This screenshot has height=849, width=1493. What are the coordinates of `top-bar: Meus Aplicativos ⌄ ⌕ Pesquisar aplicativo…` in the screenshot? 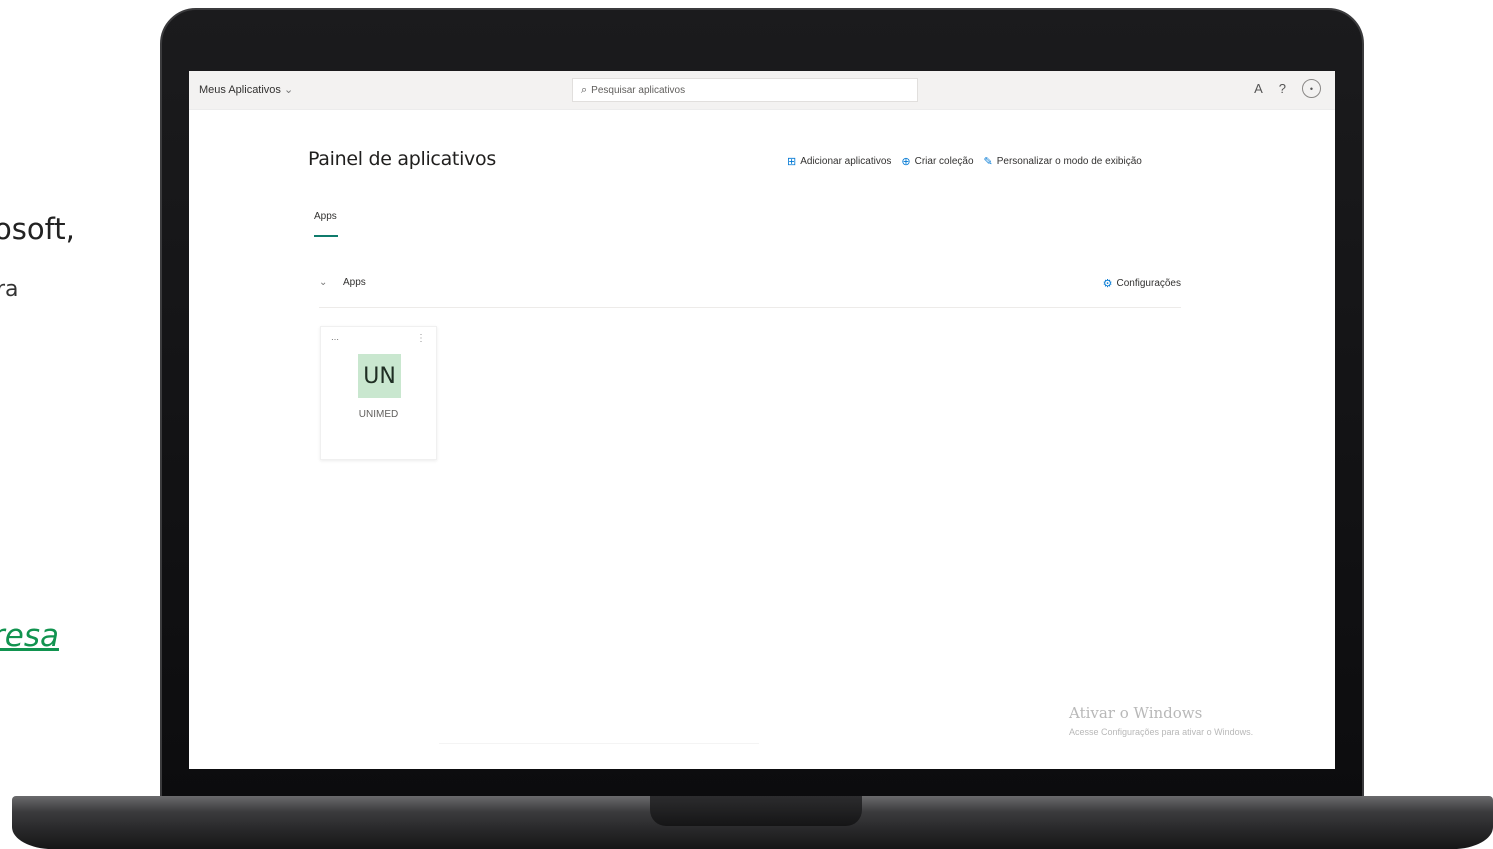 It's located at (762, 90).